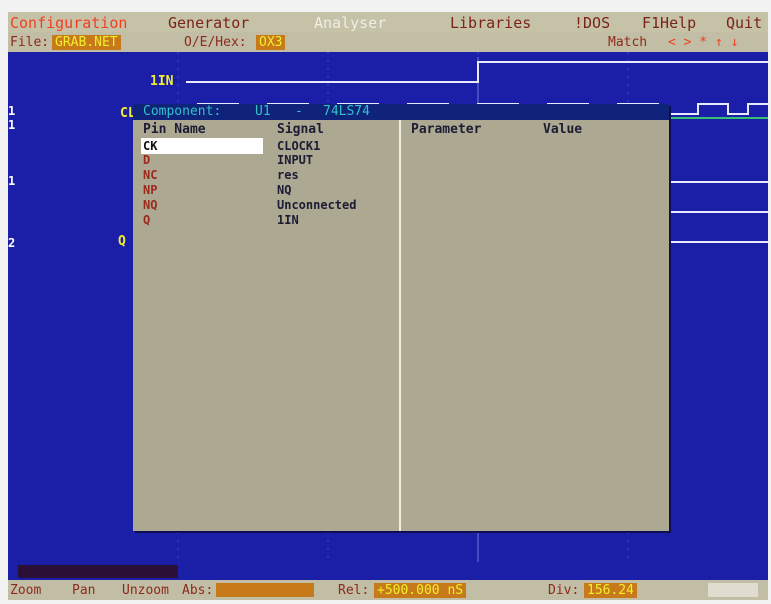  I want to click on pan-button: Pan, so click(83, 590).